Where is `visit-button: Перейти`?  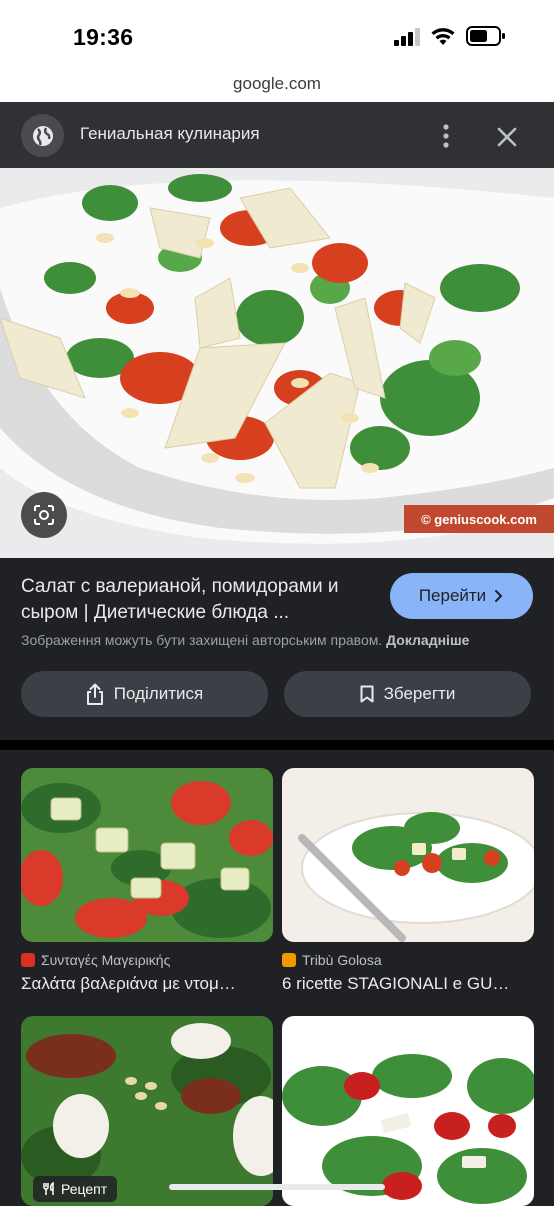 visit-button: Перейти is located at coordinates (461, 596).